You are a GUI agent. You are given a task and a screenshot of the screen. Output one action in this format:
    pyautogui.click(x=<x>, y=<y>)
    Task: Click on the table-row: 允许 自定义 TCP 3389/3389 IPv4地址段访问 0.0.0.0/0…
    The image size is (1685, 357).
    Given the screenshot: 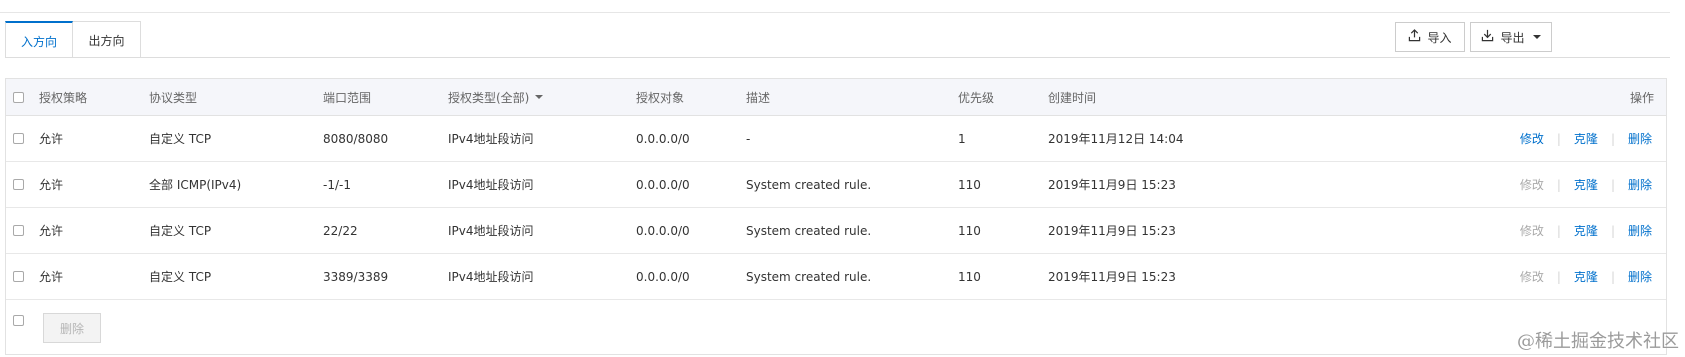 What is the action you would take?
    pyautogui.click(x=836, y=277)
    